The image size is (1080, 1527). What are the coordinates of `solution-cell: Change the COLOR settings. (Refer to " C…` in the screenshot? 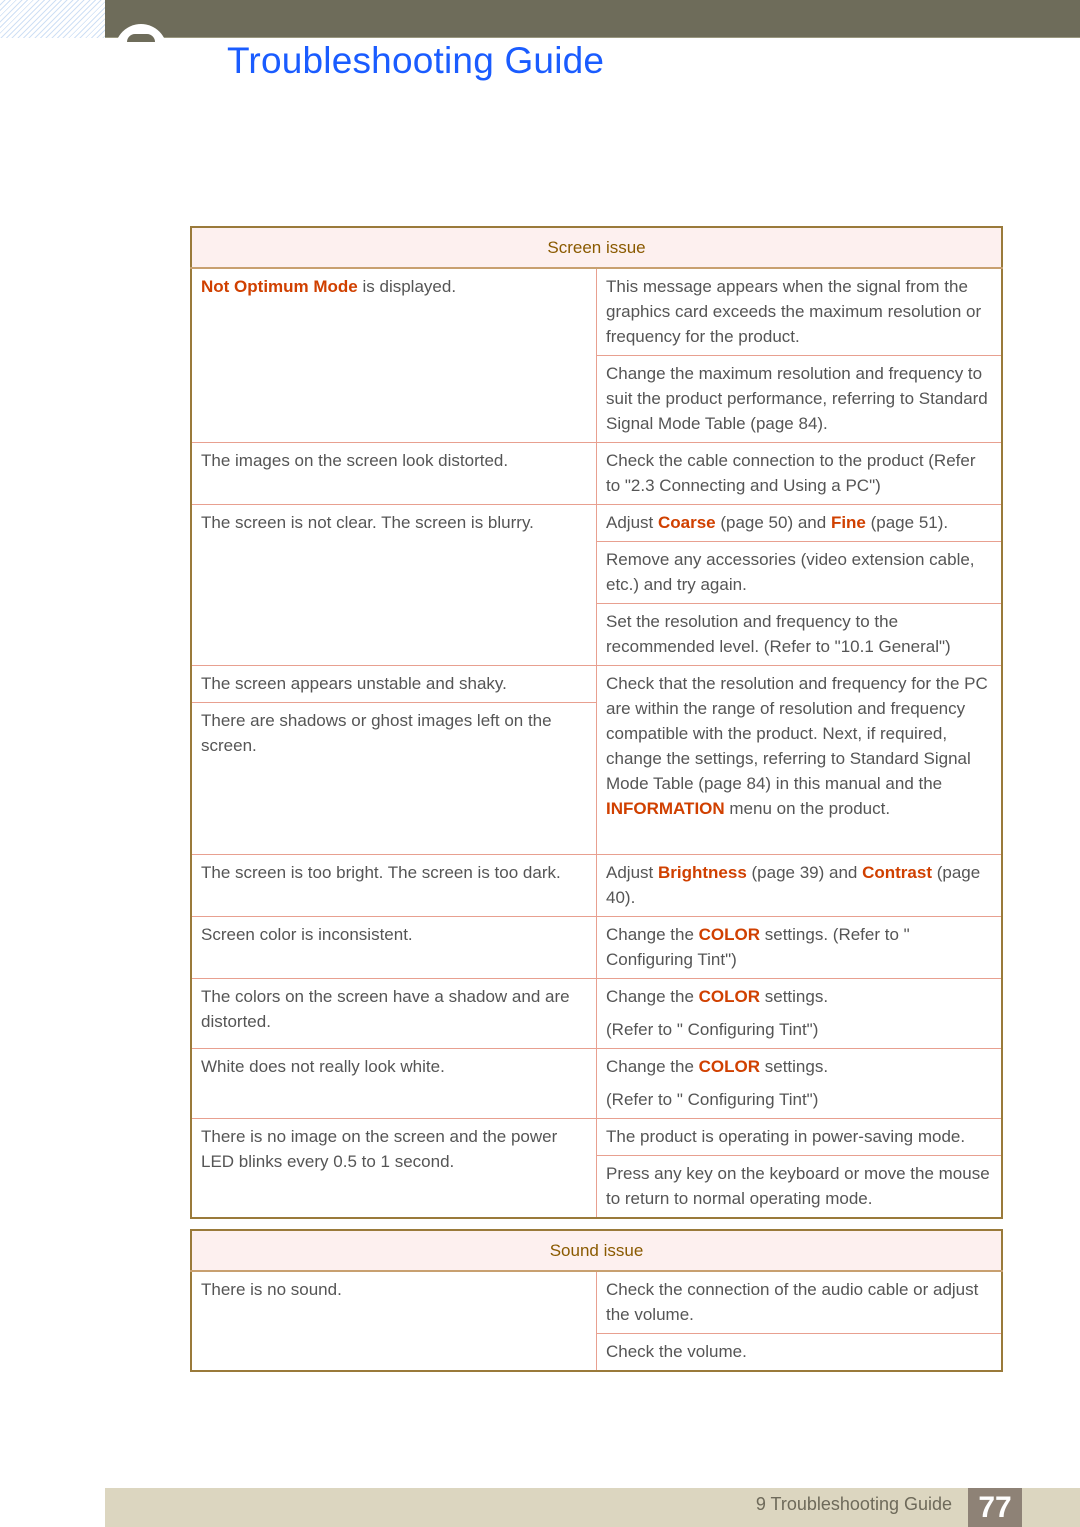 It's located at (799, 947).